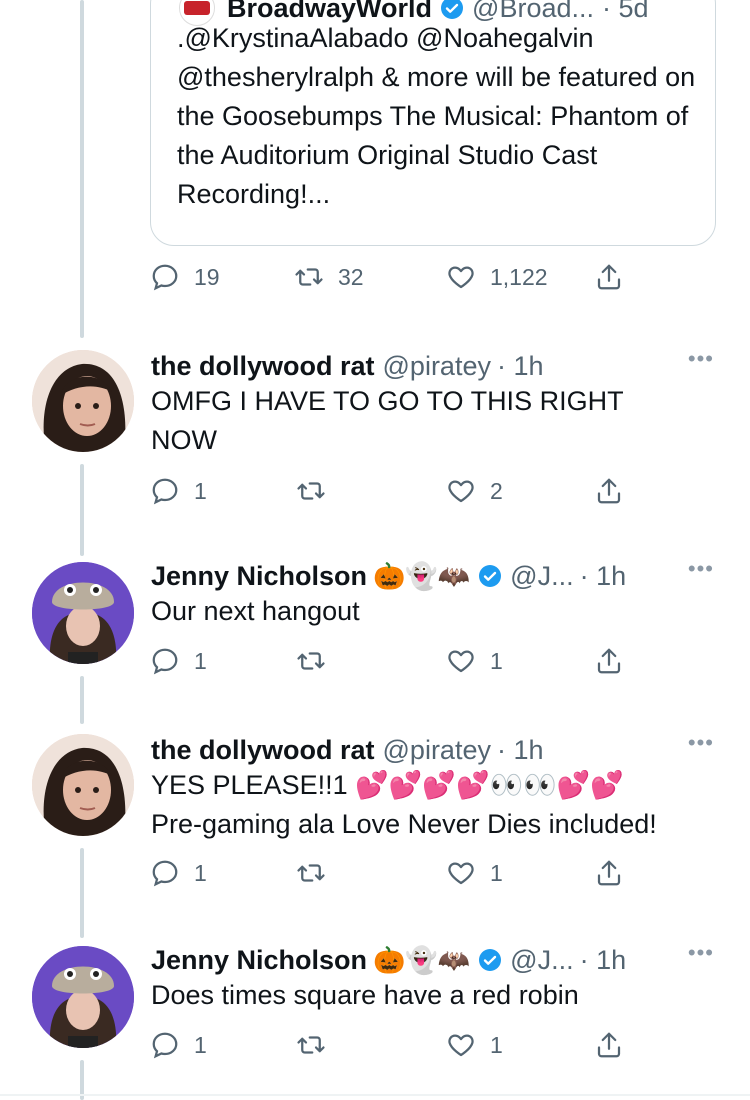 Image resolution: width=750 pixels, height=1100 pixels. Describe the element at coordinates (390, 496) in the screenshot. I see `tweet-actions: 1 2` at that location.